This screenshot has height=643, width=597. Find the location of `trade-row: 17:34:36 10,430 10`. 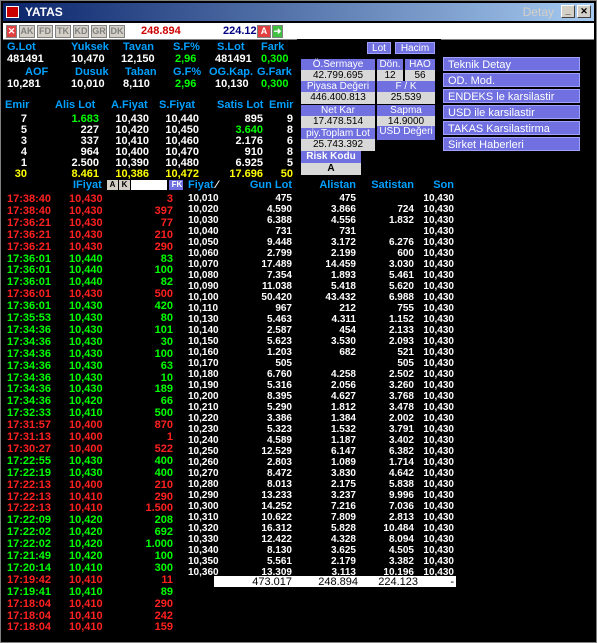

trade-row: 17:34:36 10,430 10 is located at coordinates (93, 378).